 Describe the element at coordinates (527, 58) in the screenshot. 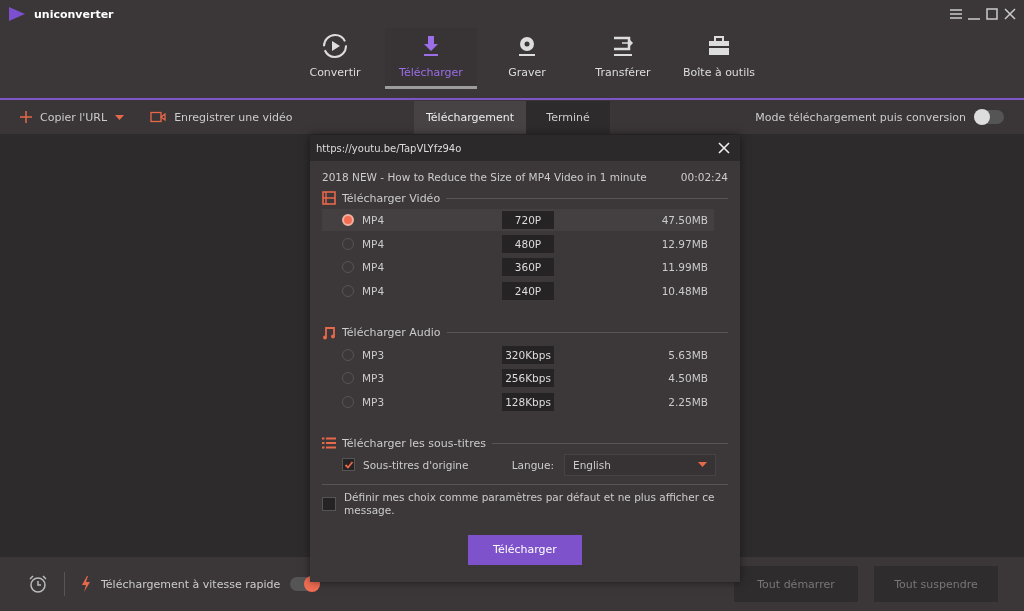

I see `nav-tab: Graver` at that location.